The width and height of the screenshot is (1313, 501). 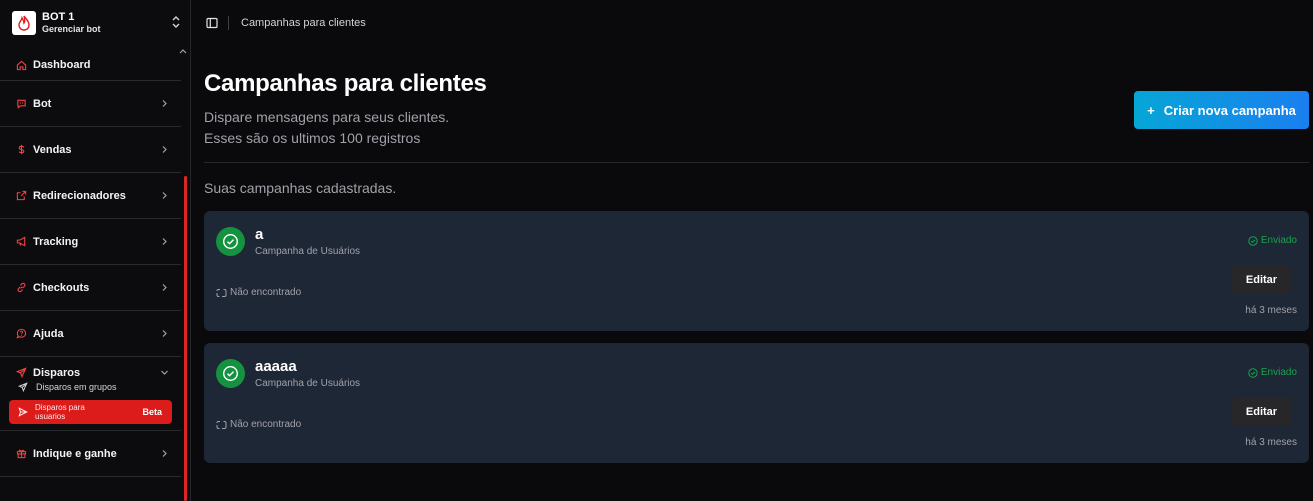 What do you see at coordinates (95, 23) in the screenshot?
I see `bot-switcher: BOT 1 Gerenciar bot` at bounding box center [95, 23].